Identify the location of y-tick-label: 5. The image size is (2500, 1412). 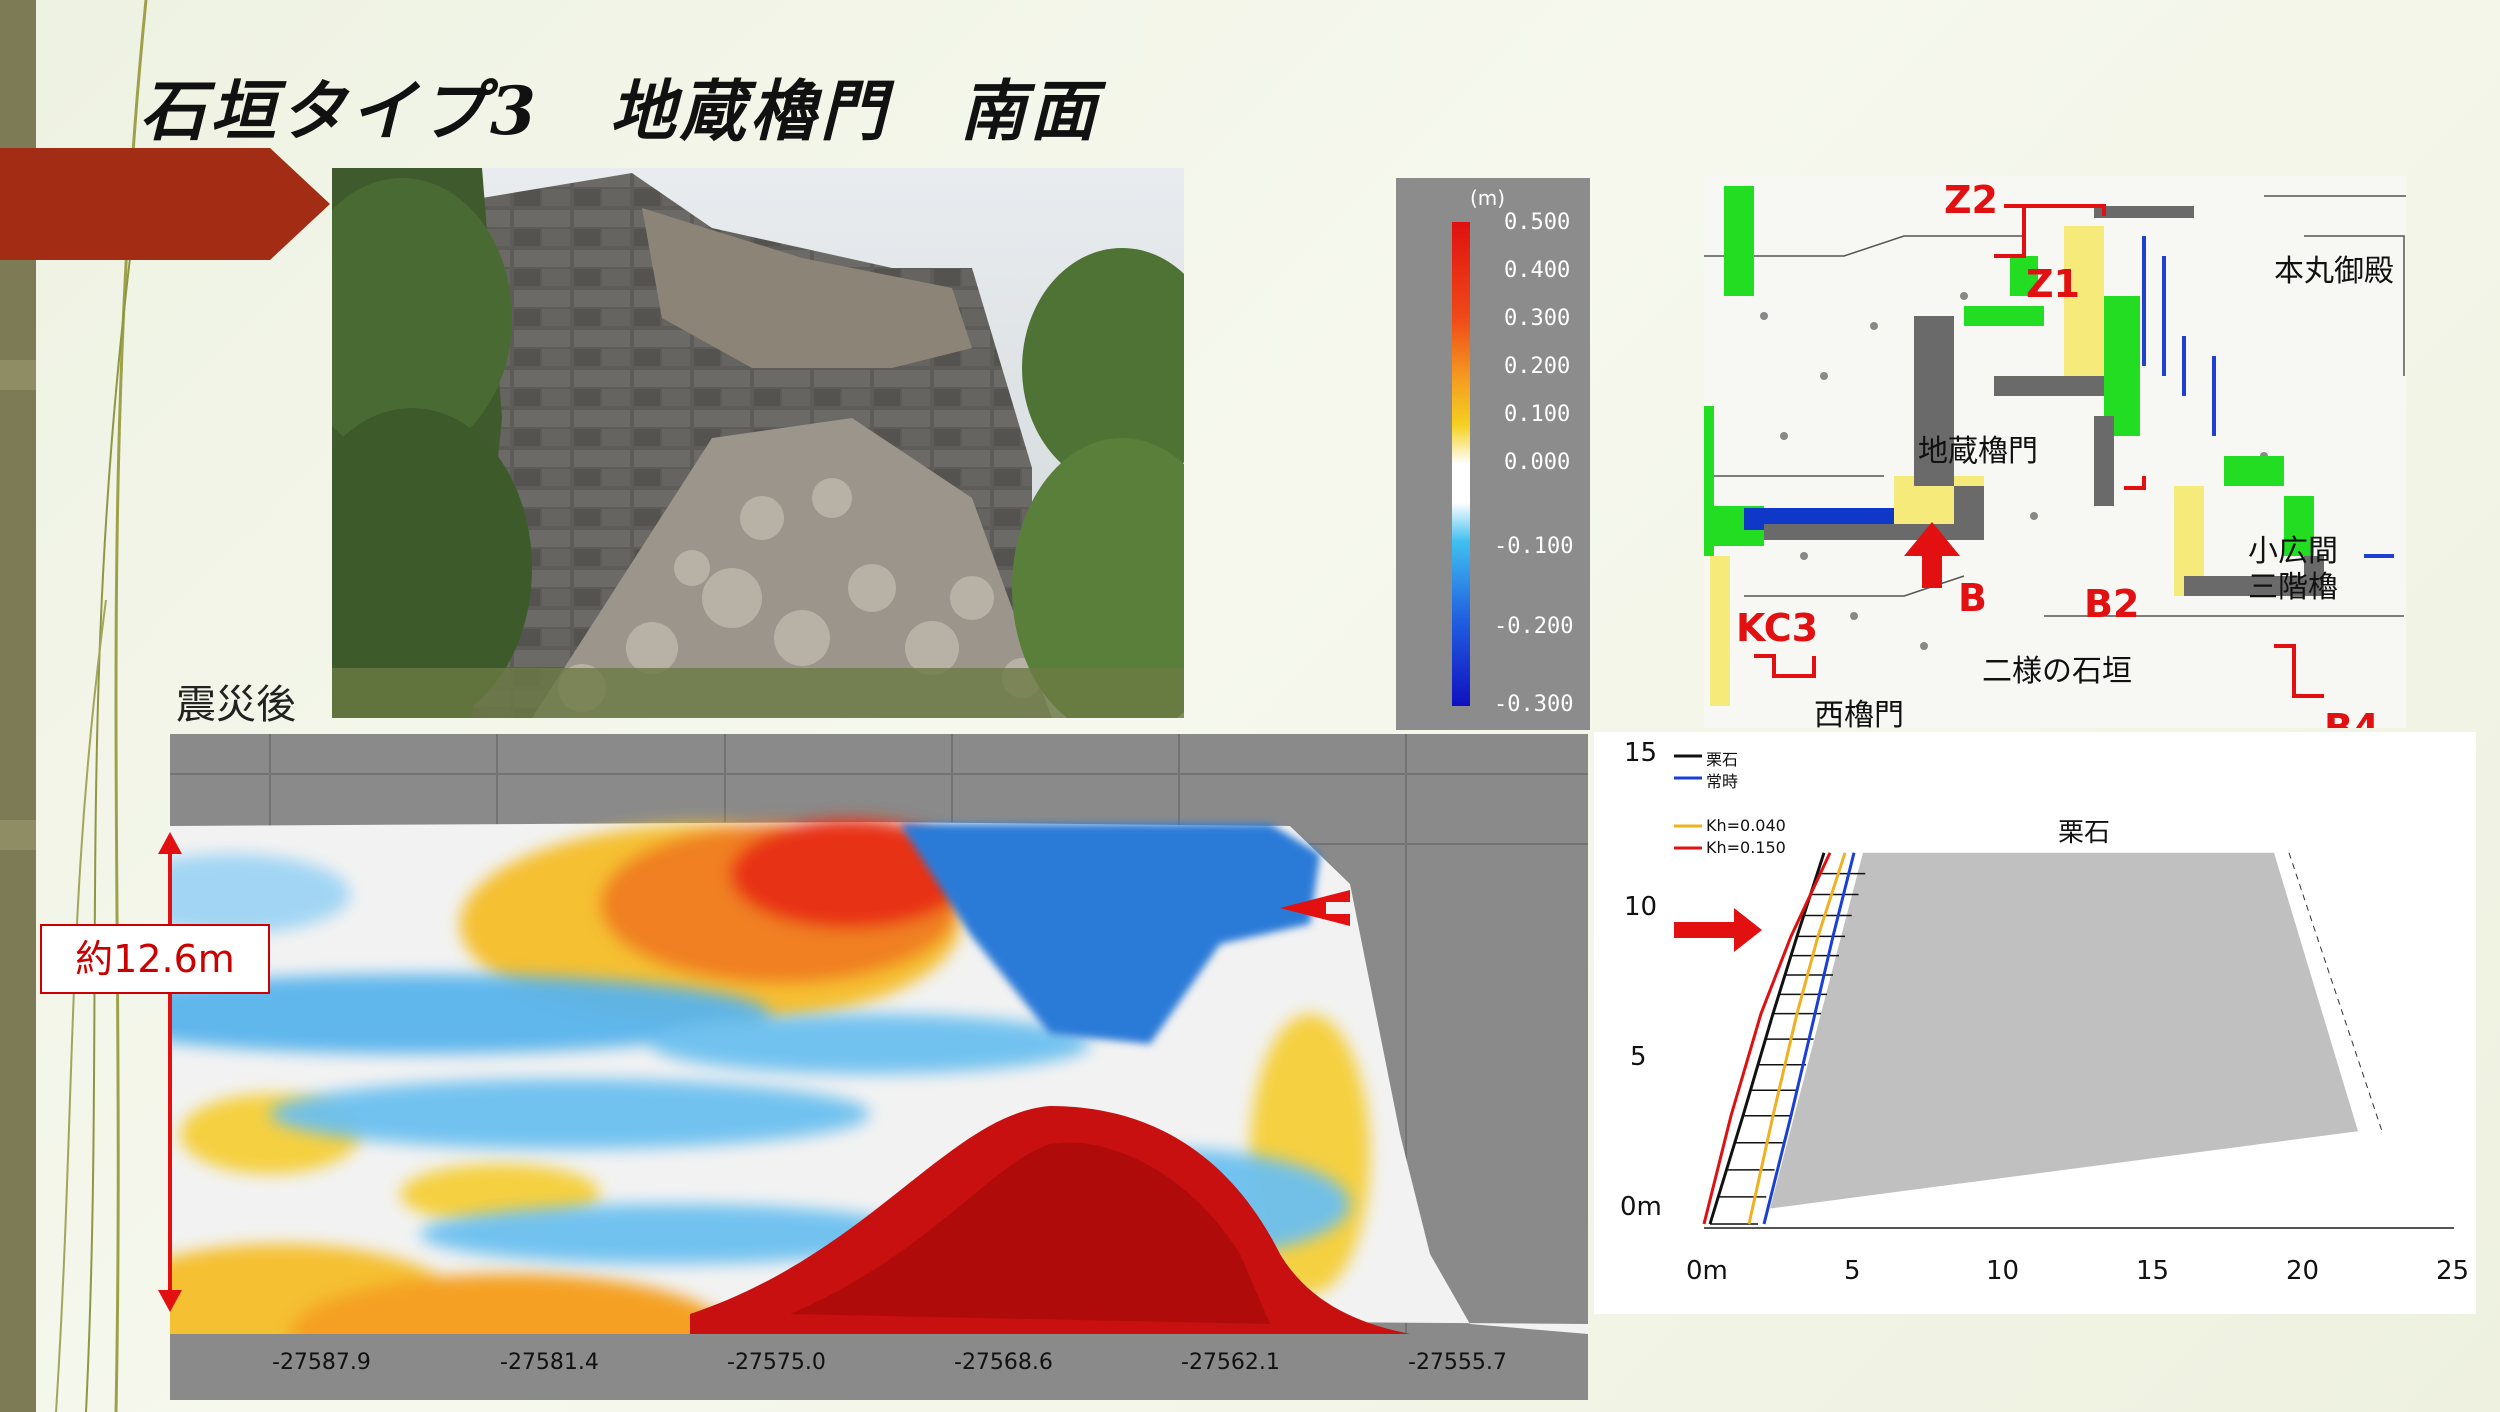
(1638, 1057).